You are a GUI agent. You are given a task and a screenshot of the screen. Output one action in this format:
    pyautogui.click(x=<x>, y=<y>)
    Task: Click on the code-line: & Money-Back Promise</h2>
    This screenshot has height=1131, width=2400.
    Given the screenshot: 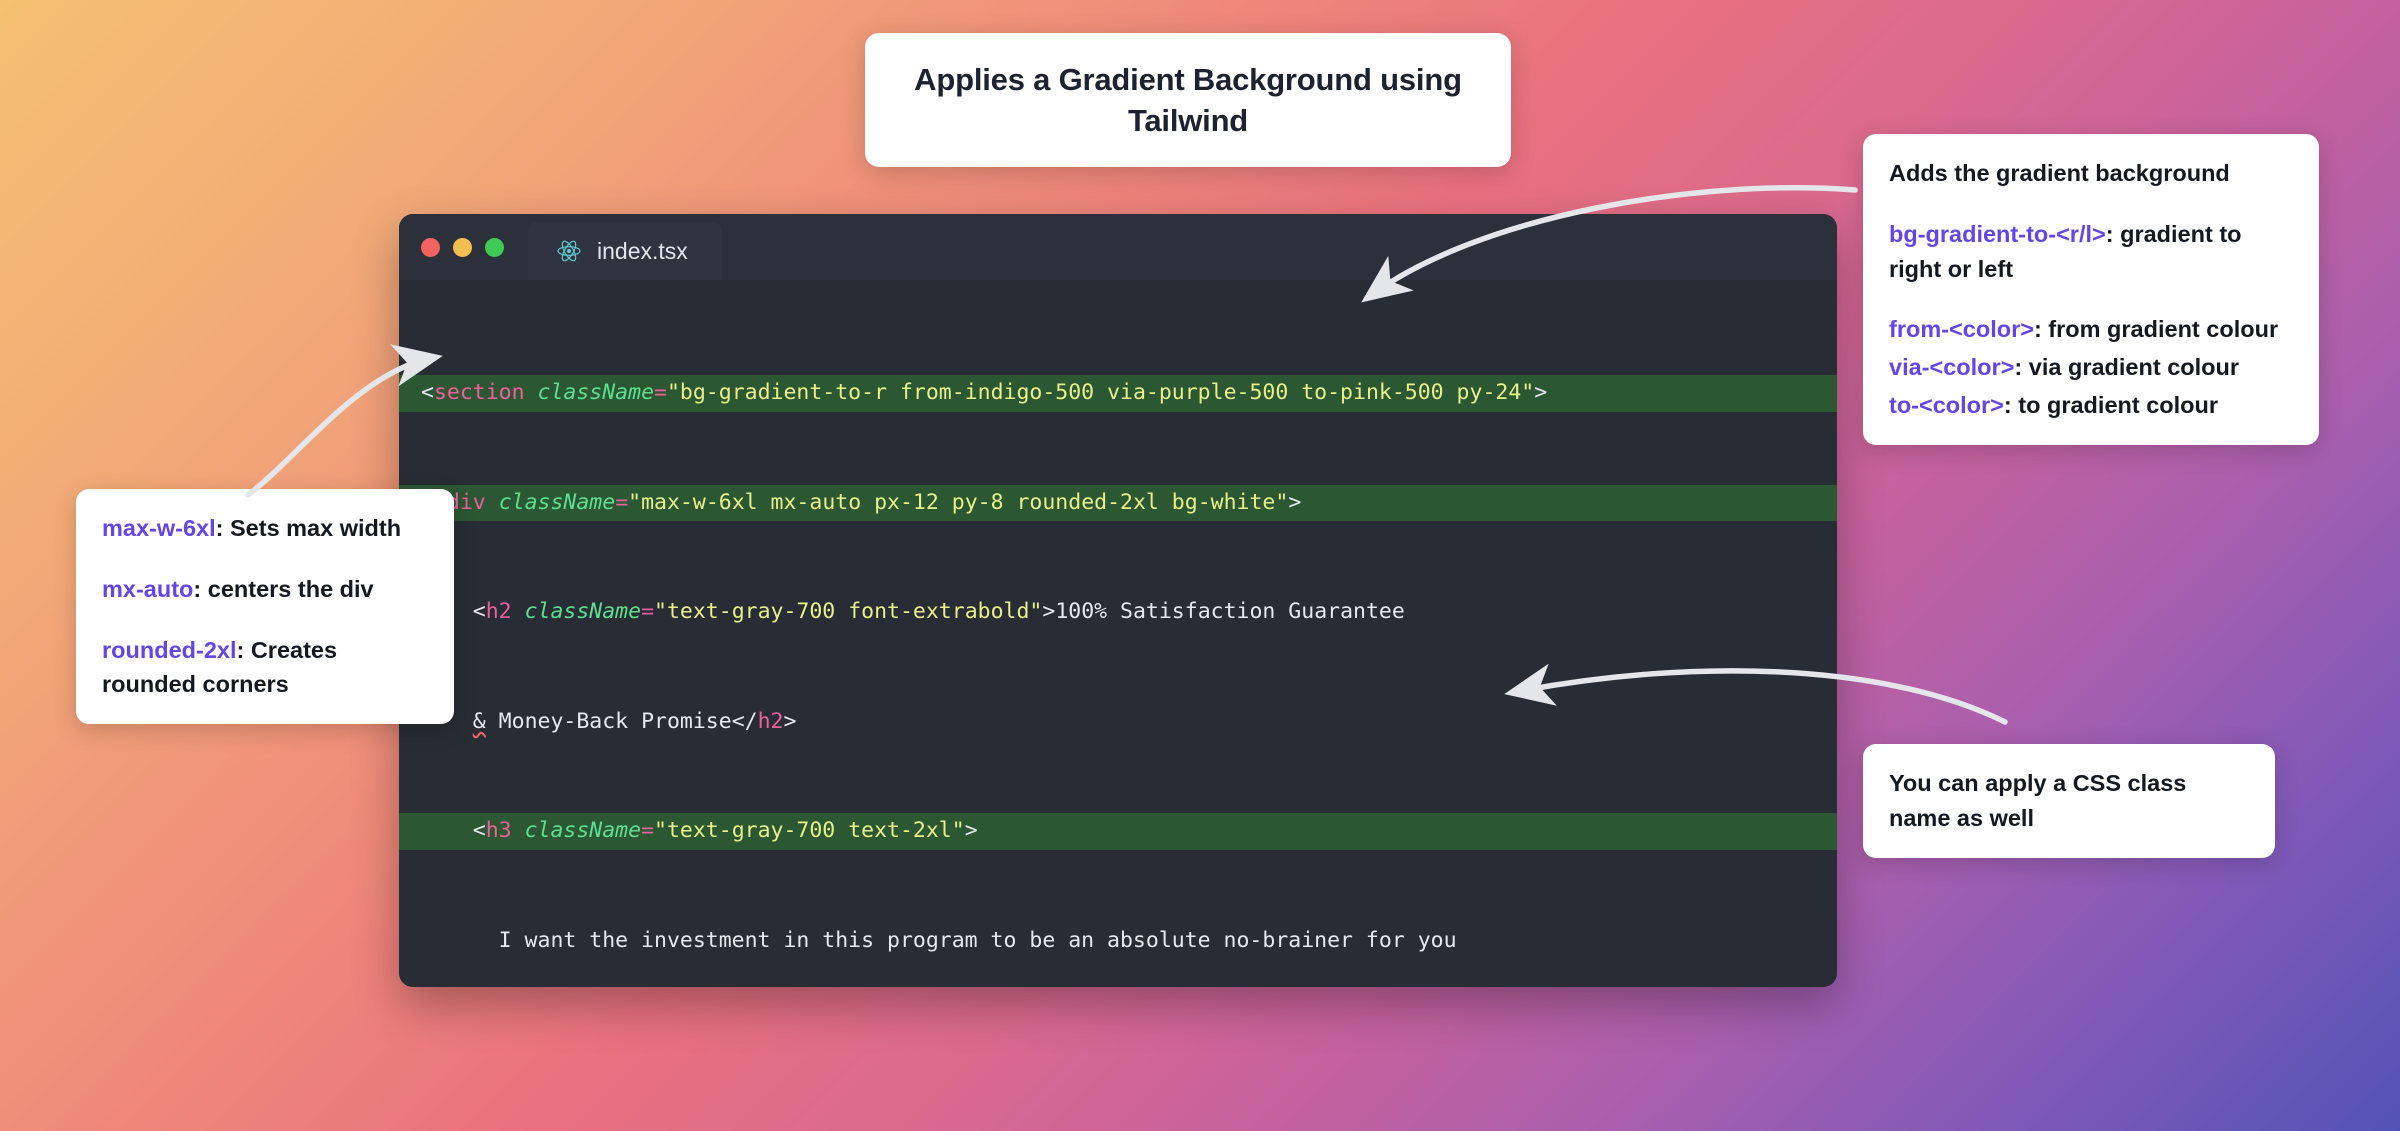 What is the action you would take?
    pyautogui.click(x=634, y=721)
    